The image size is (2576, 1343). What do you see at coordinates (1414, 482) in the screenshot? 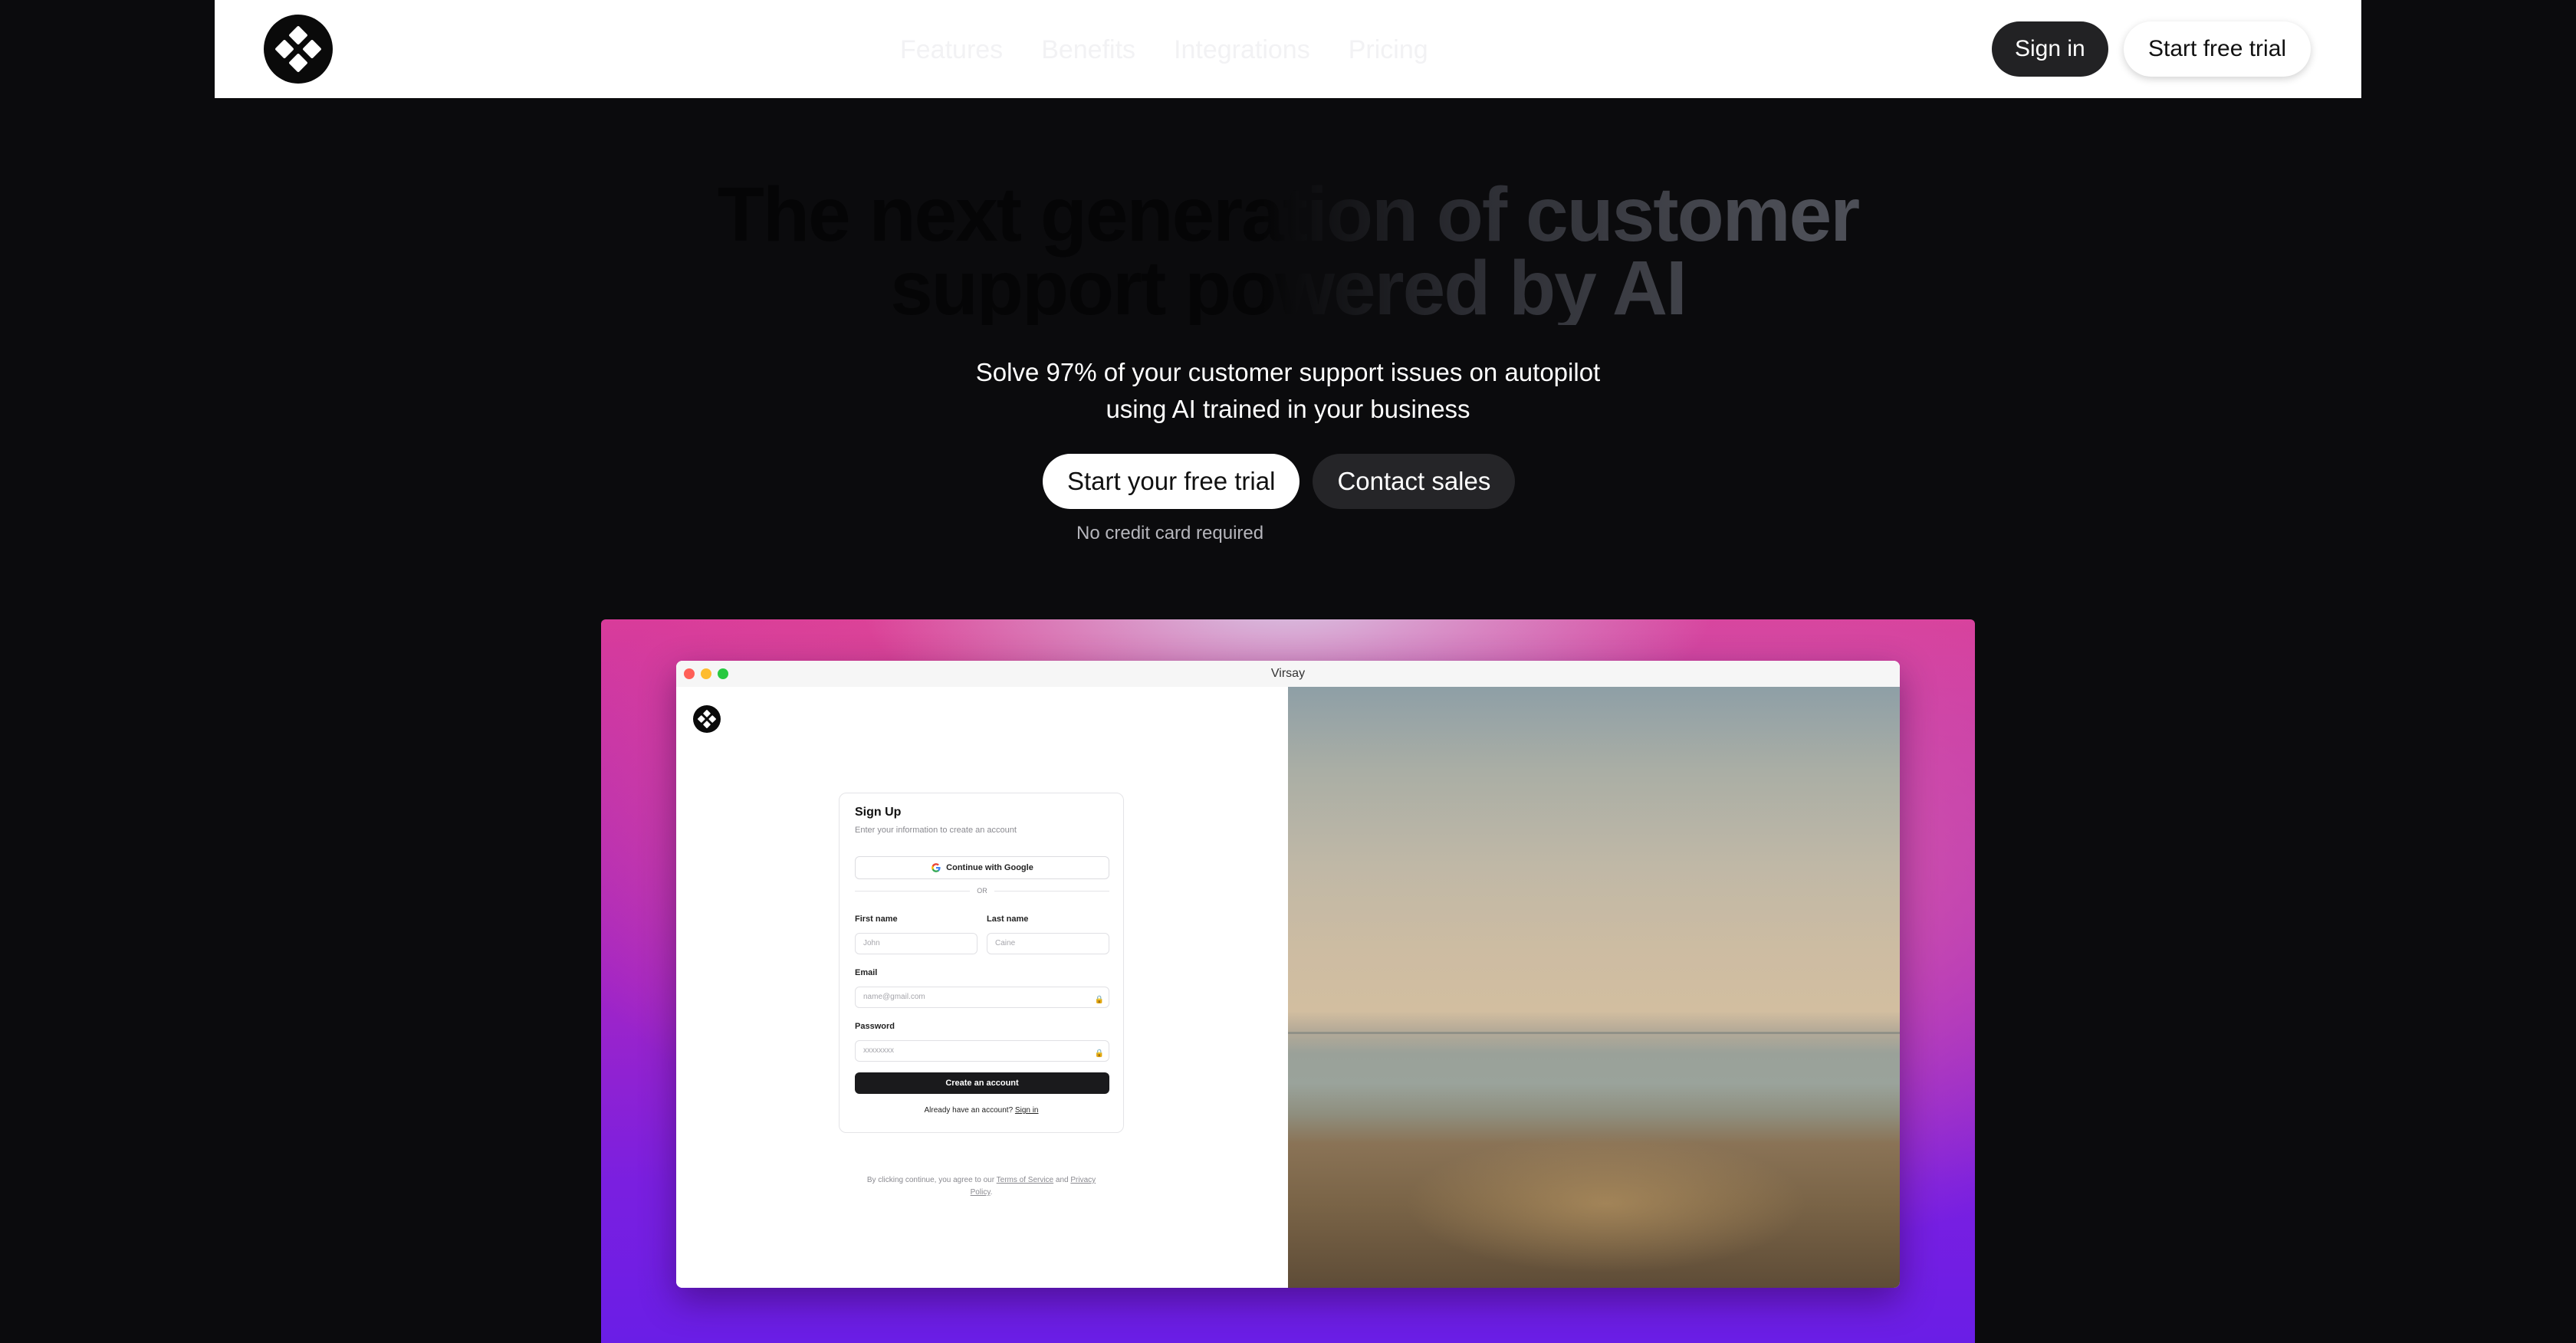
I see `contact-sales-button: Contact sales` at bounding box center [1414, 482].